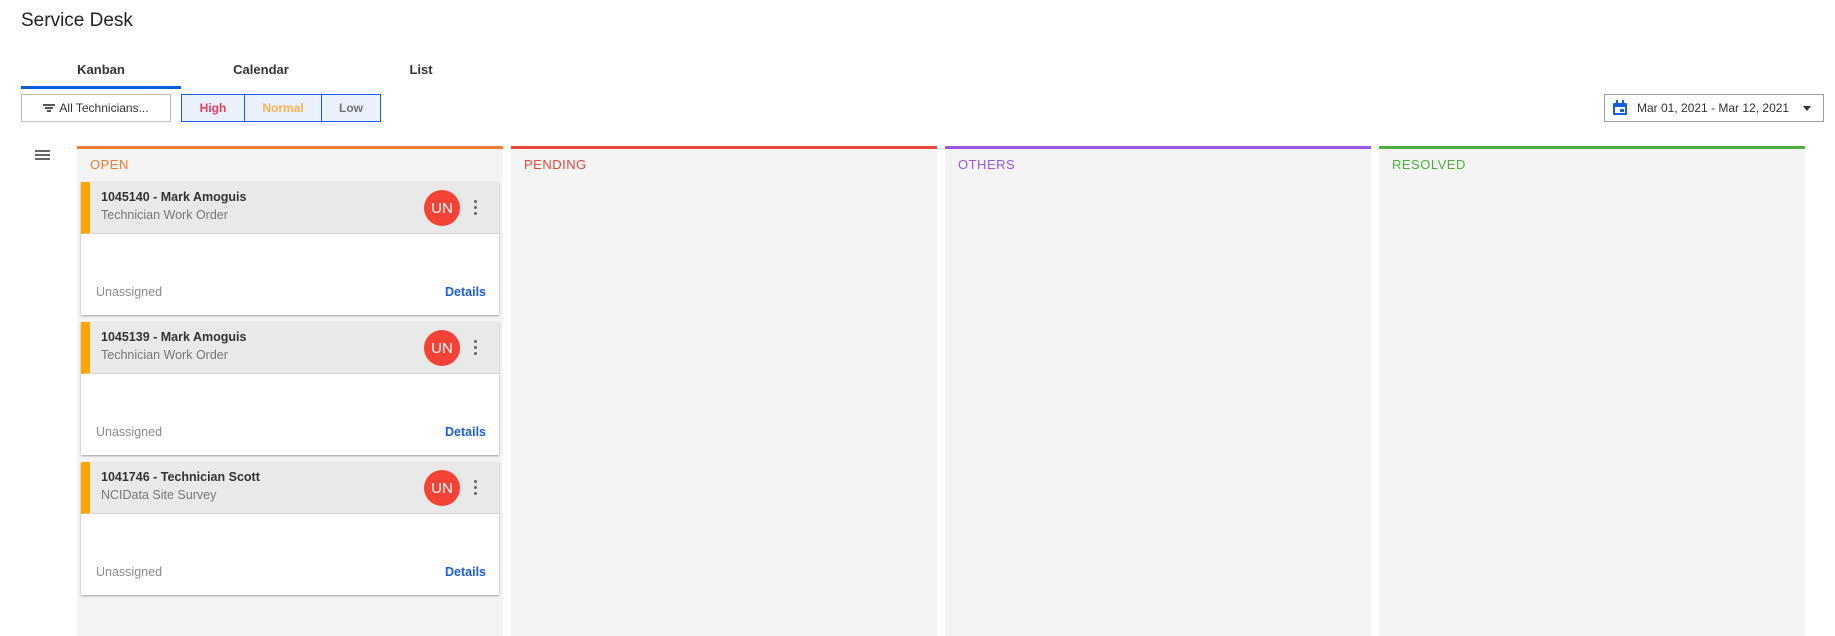 The width and height of the screenshot is (1835, 636). What do you see at coordinates (174, 197) in the screenshot?
I see `ticket-title: 1045140 - Mark Amoguis` at bounding box center [174, 197].